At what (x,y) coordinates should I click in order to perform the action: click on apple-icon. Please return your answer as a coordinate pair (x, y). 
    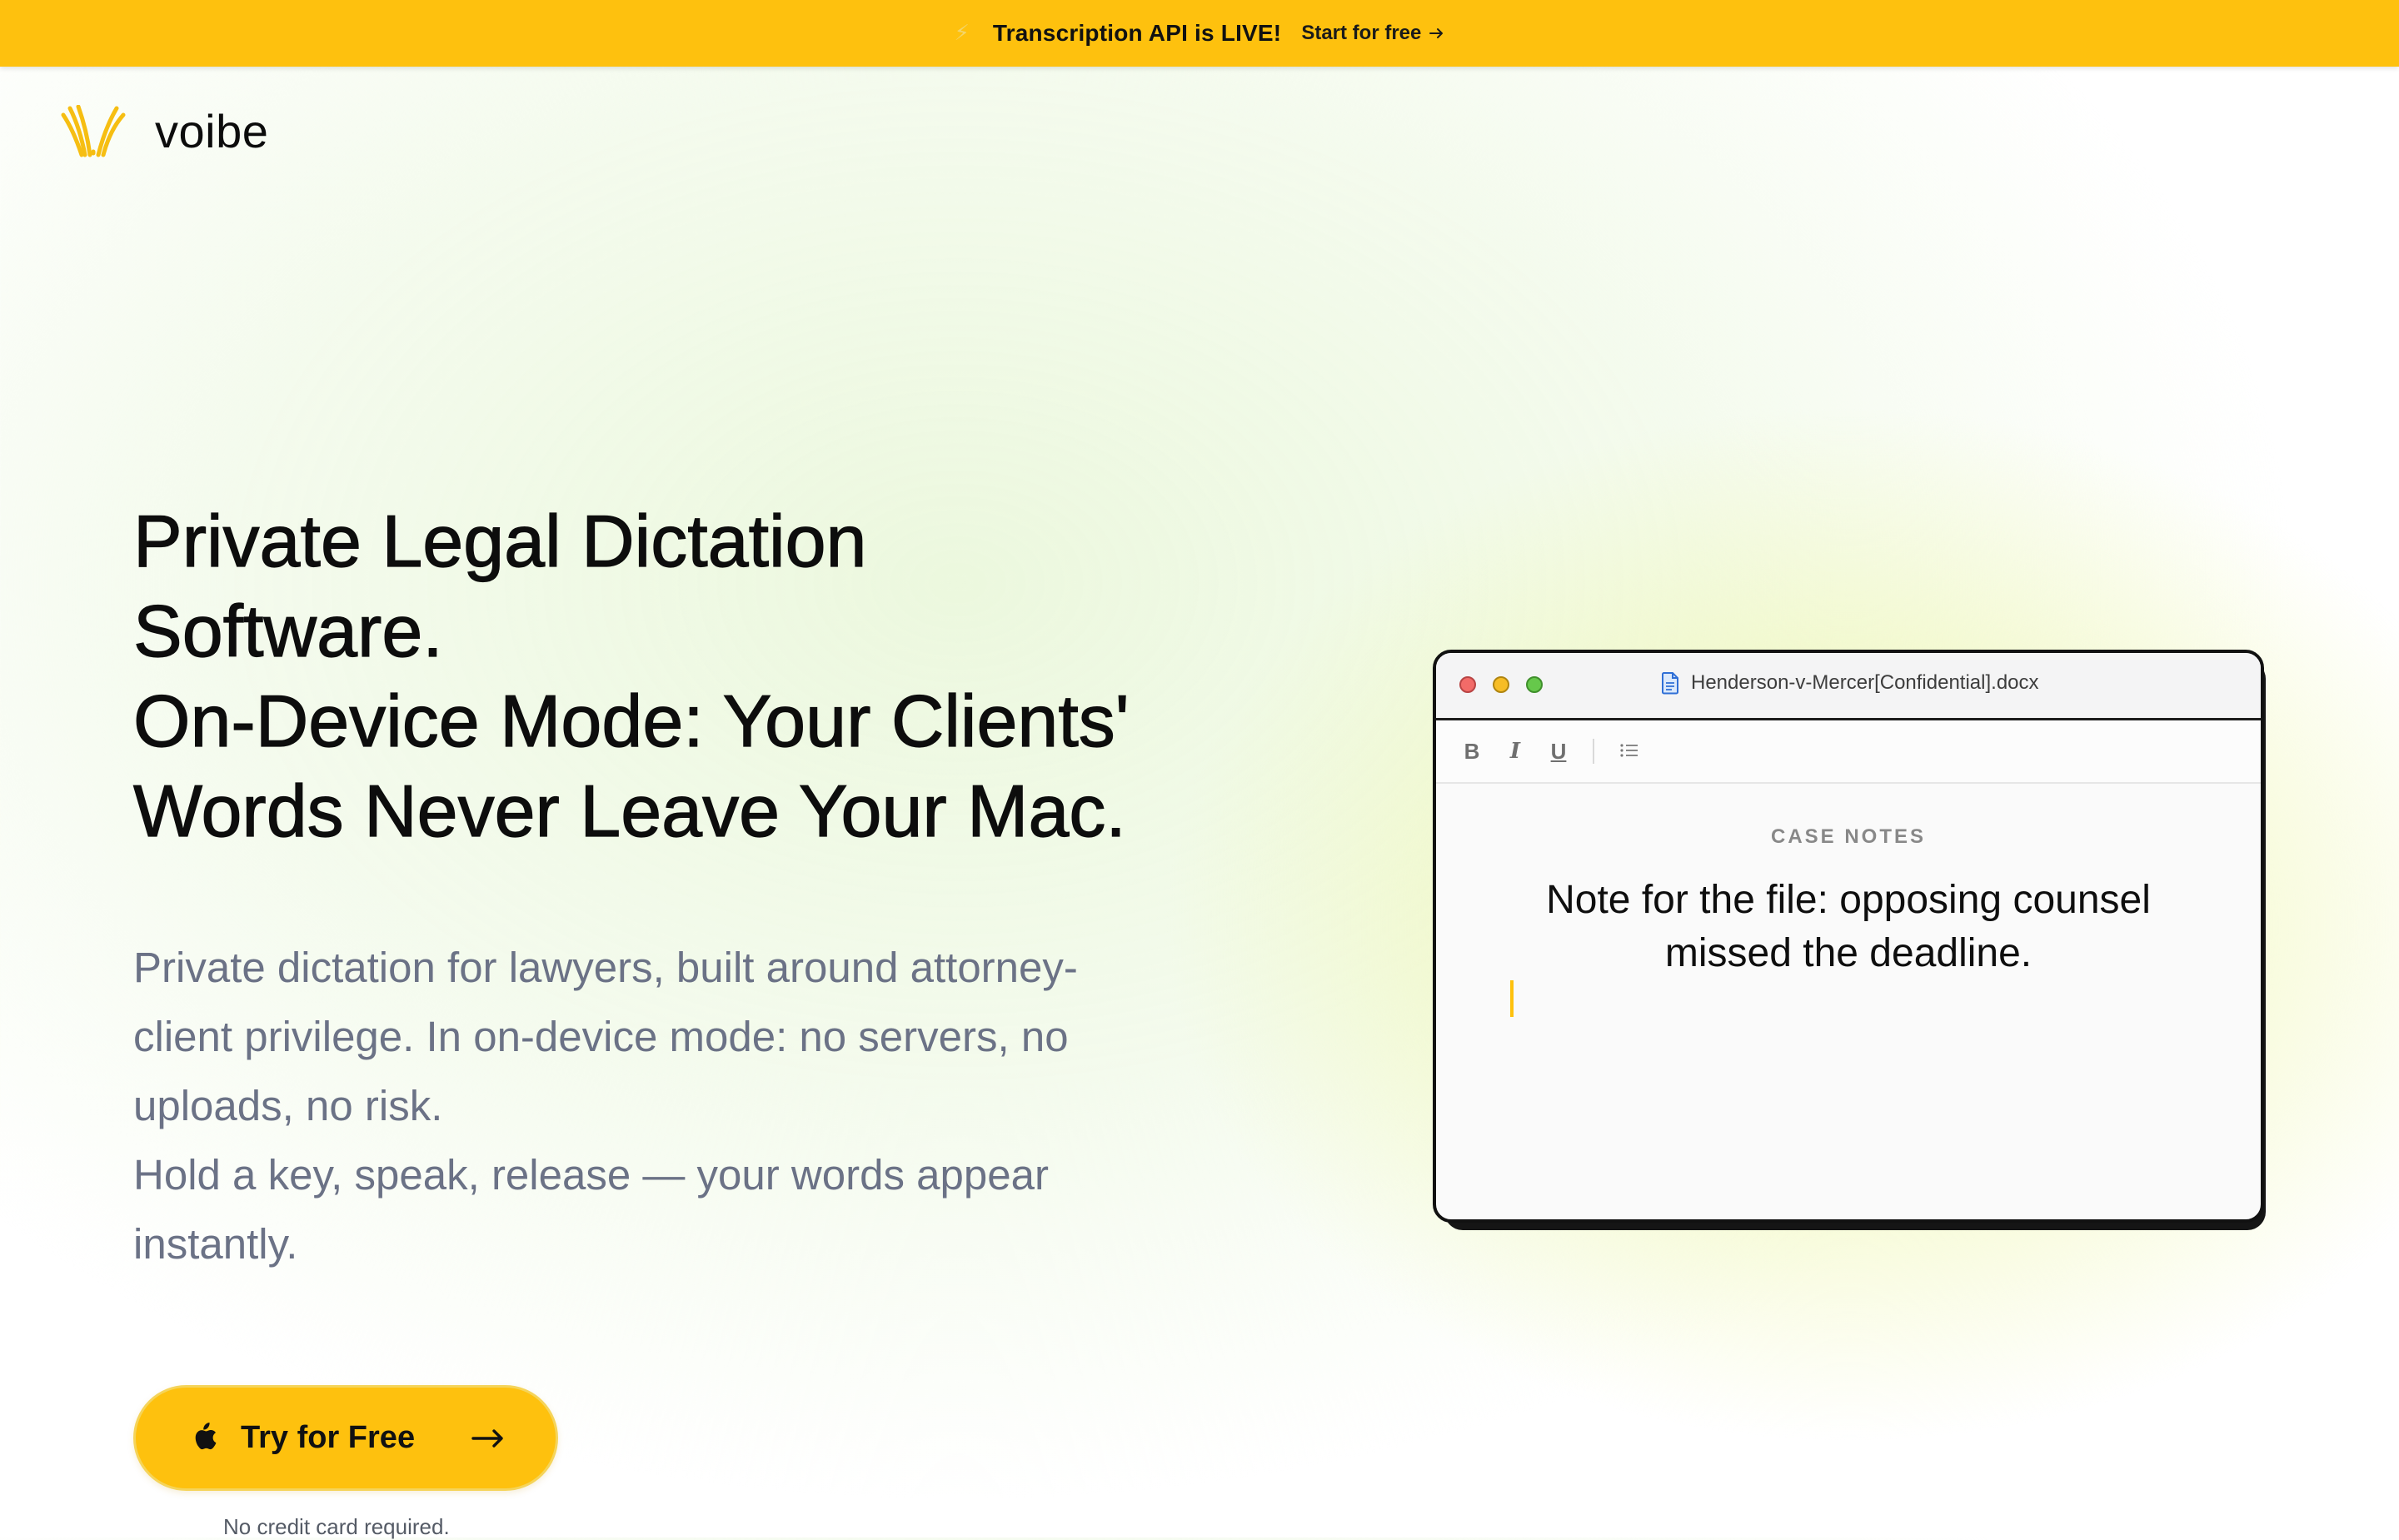
    Looking at the image, I should click on (206, 1436).